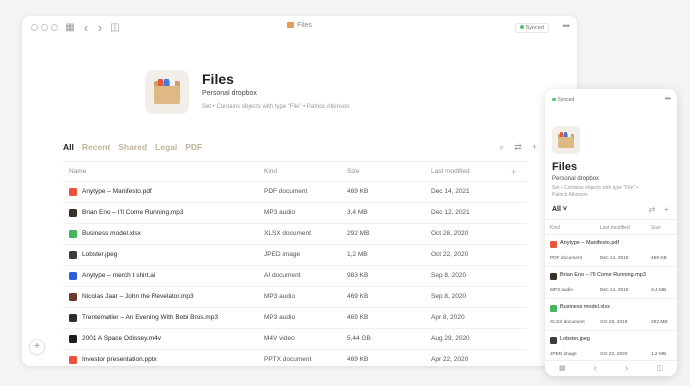 The height and width of the screenshot is (386, 690). I want to click on file-kind: PPTX document, so click(288, 359).